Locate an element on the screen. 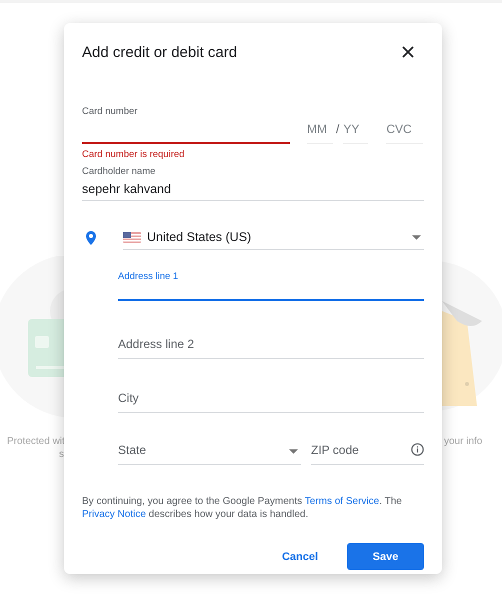 Image resolution: width=502 pixels, height=600 pixels. selected-value: United States (US) is located at coordinates (199, 237).